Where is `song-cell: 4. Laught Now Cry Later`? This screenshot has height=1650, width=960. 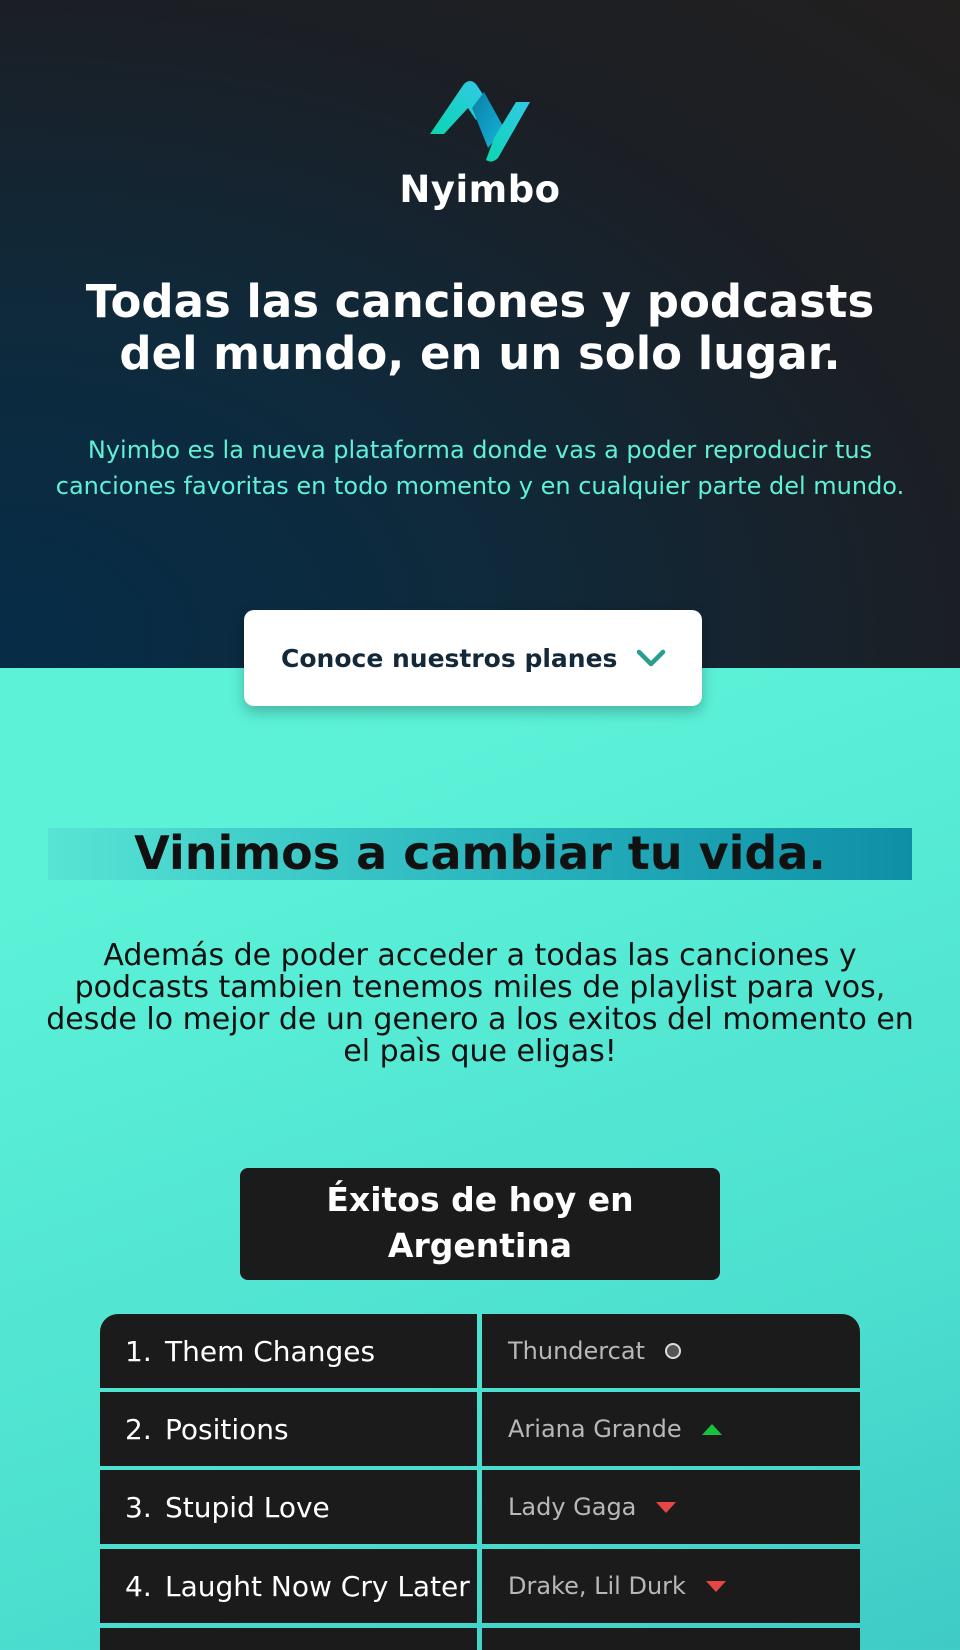 song-cell: 4. Laught Now Cry Later is located at coordinates (288, 1586).